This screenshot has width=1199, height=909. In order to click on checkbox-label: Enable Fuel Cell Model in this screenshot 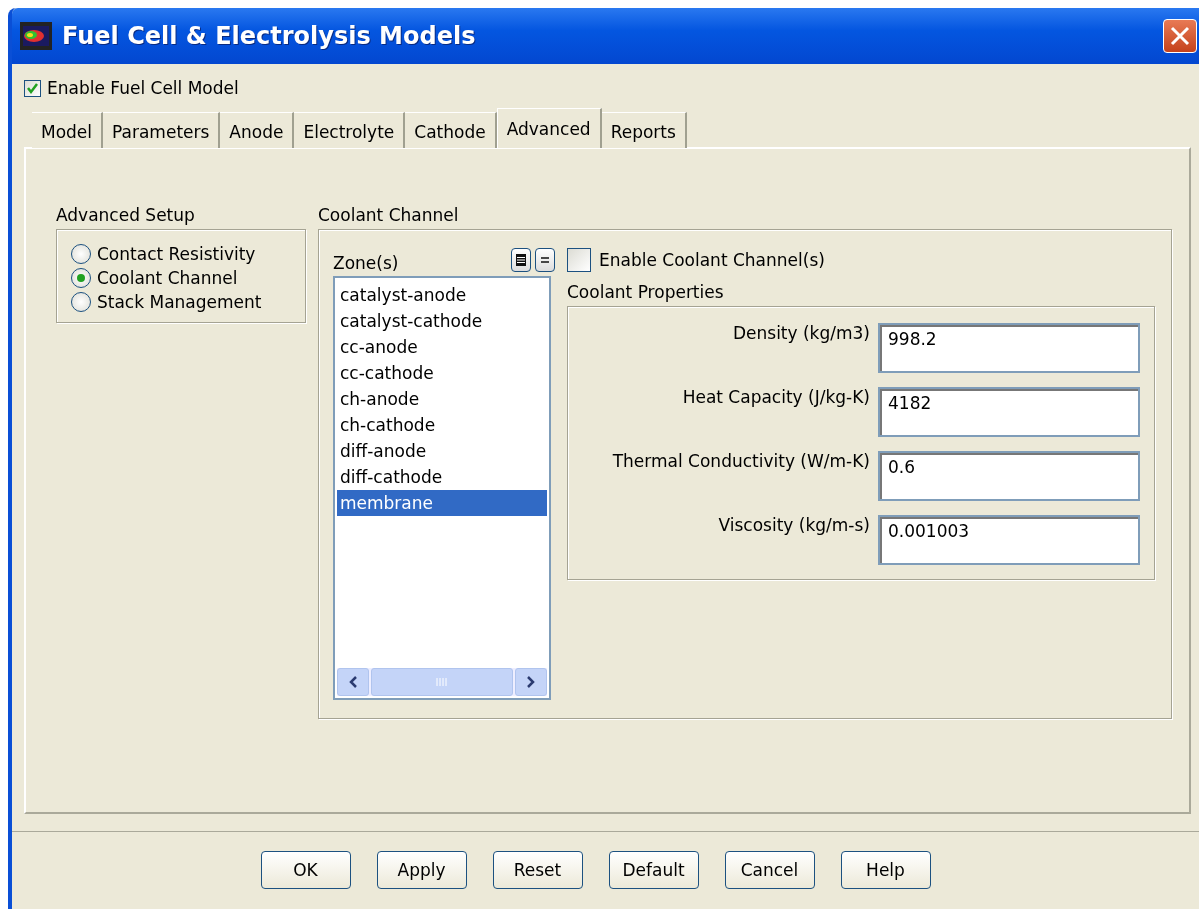, I will do `click(143, 88)`.